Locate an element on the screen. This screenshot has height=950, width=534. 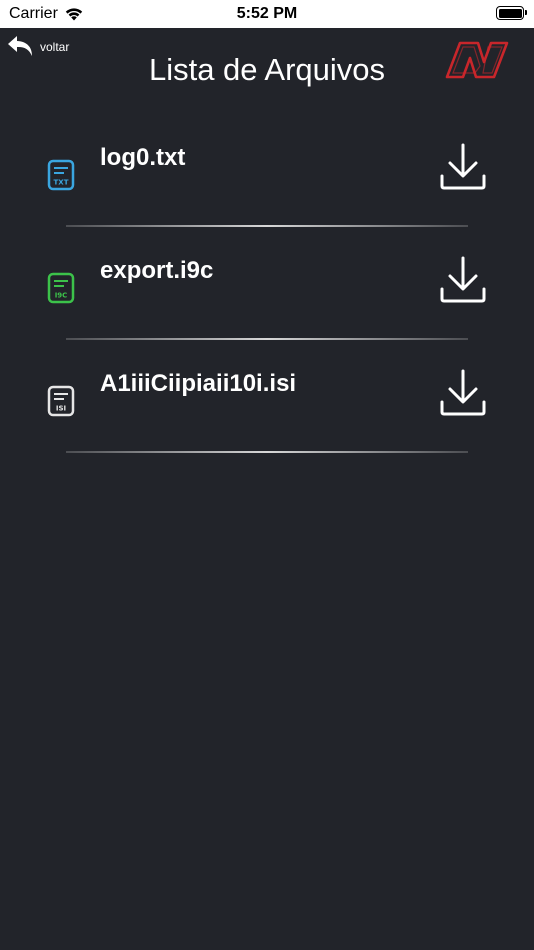
status-time: 5:52 PM is located at coordinates (267, 13).